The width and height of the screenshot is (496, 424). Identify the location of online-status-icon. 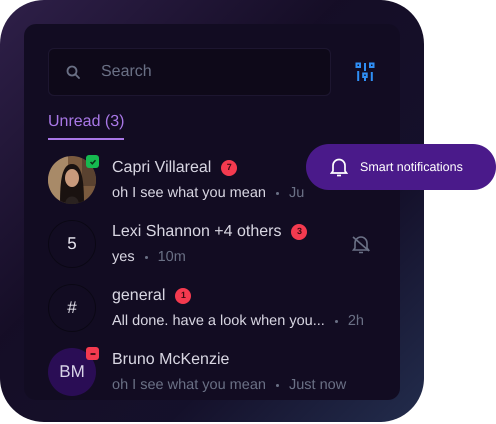
(92, 161).